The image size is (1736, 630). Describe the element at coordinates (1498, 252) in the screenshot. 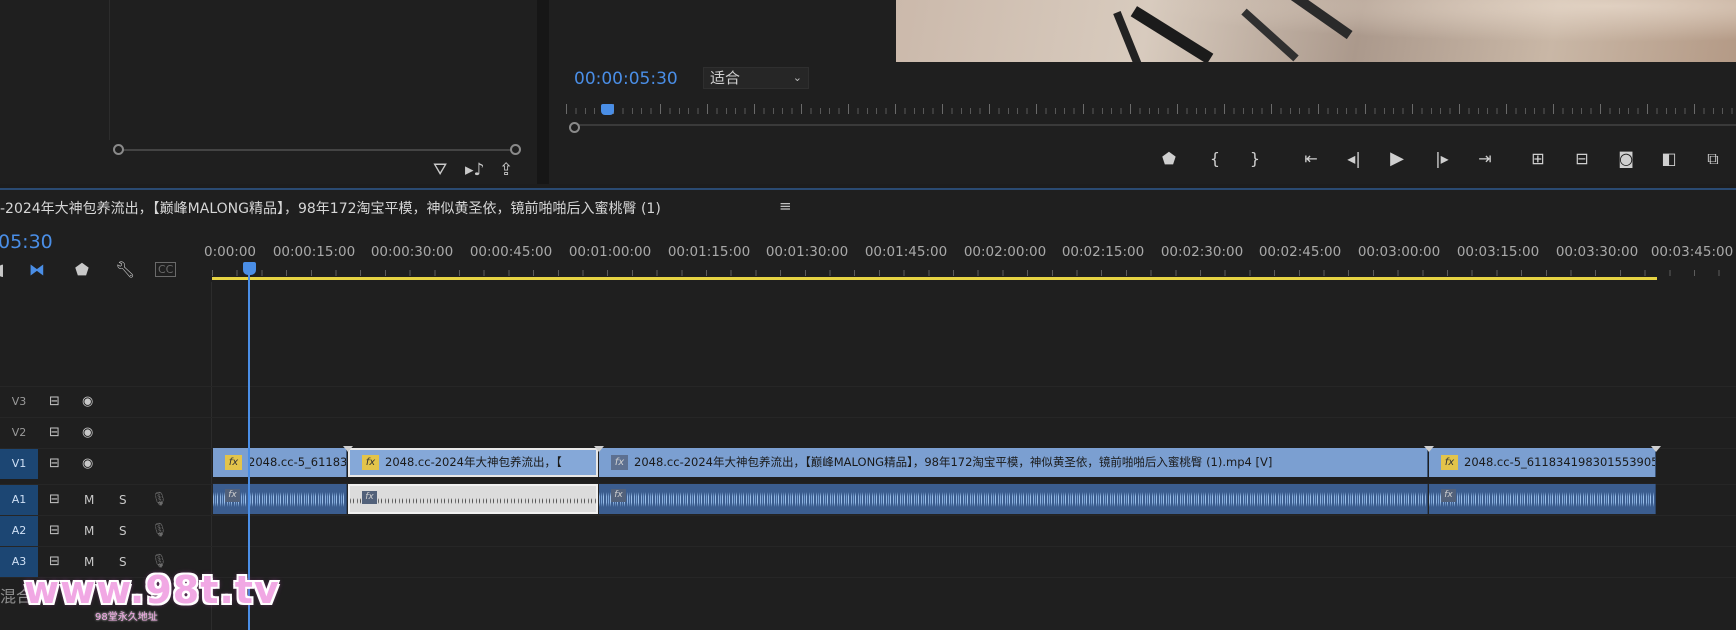

I see `ruler-label: 00:03:15:00` at that location.